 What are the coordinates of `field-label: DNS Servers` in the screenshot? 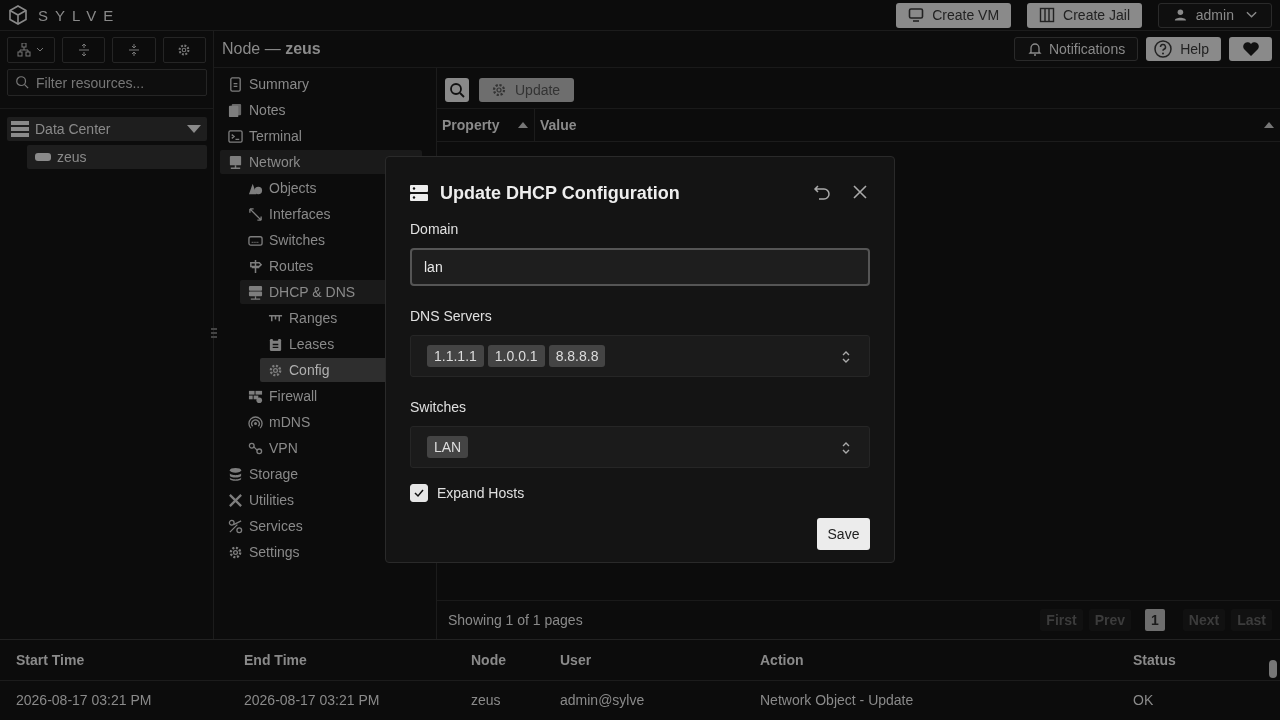 It's located at (451, 316).